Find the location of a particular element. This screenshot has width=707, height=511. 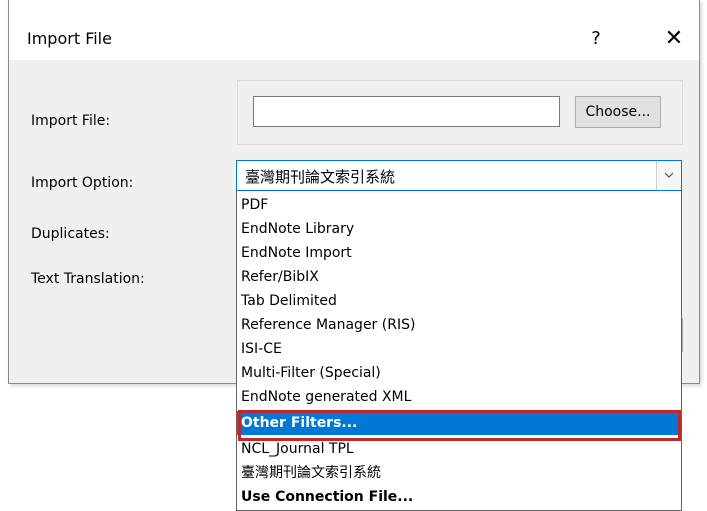

option-refer-bibix: Refer/BibIX is located at coordinates (459, 277).